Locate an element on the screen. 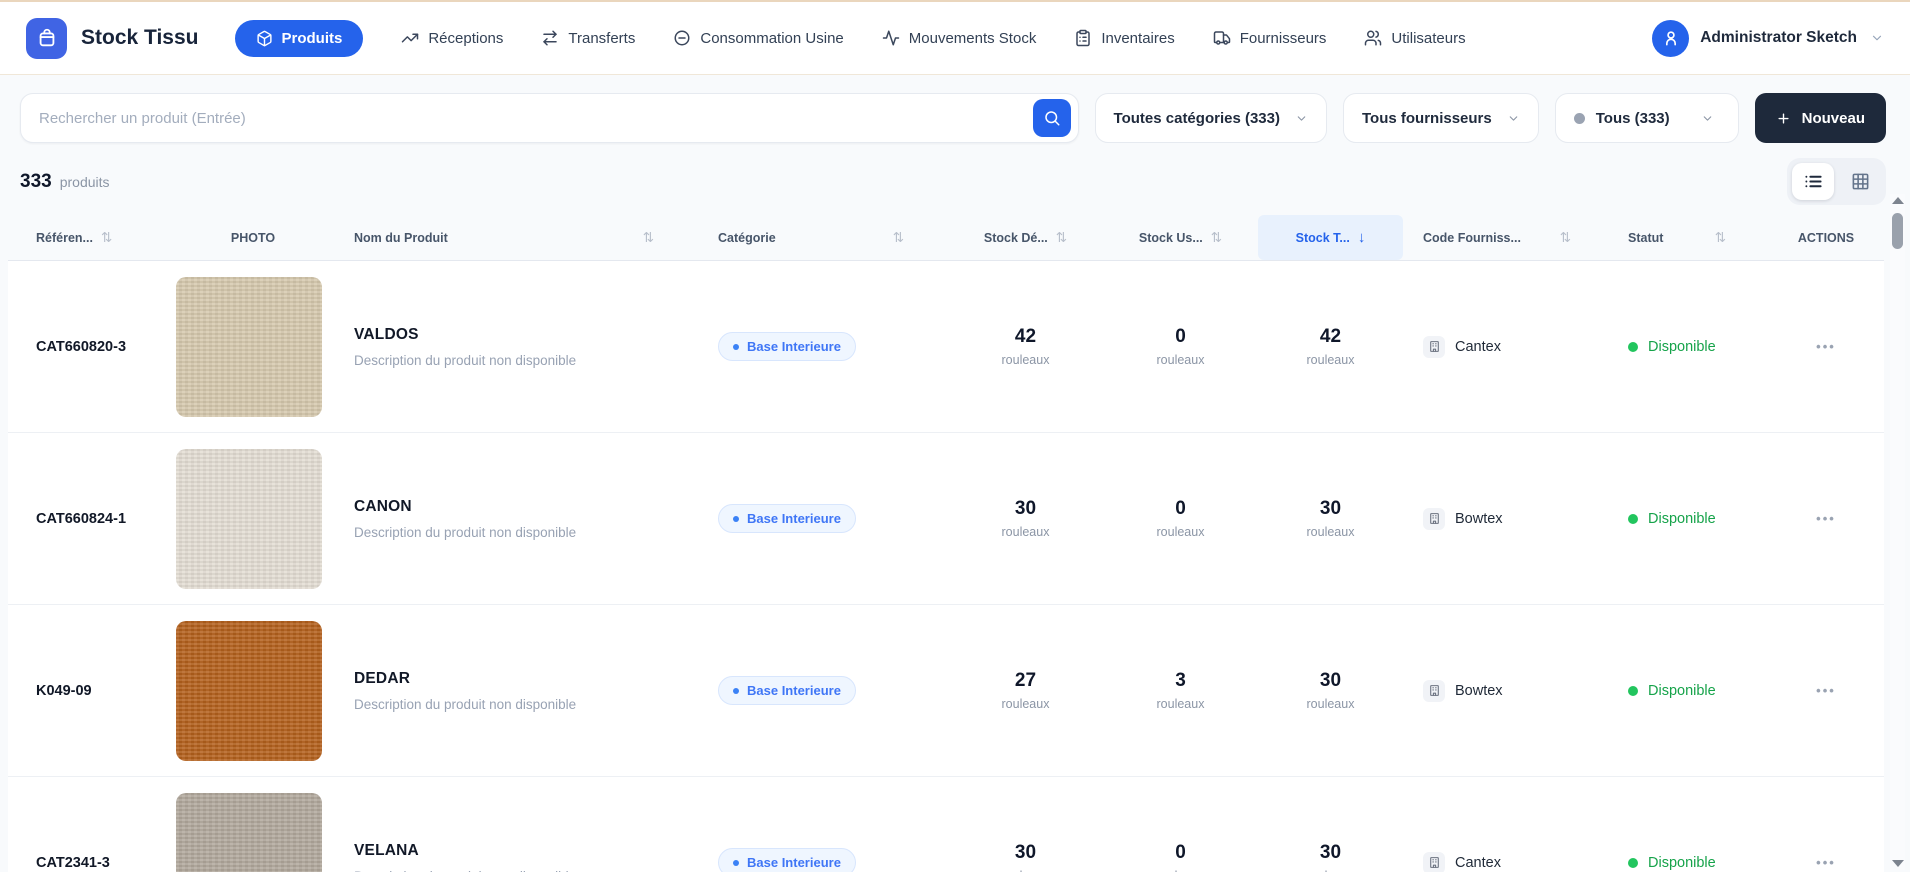 Image resolution: width=1910 pixels, height=872 pixels. search-icon is located at coordinates (1052, 118).